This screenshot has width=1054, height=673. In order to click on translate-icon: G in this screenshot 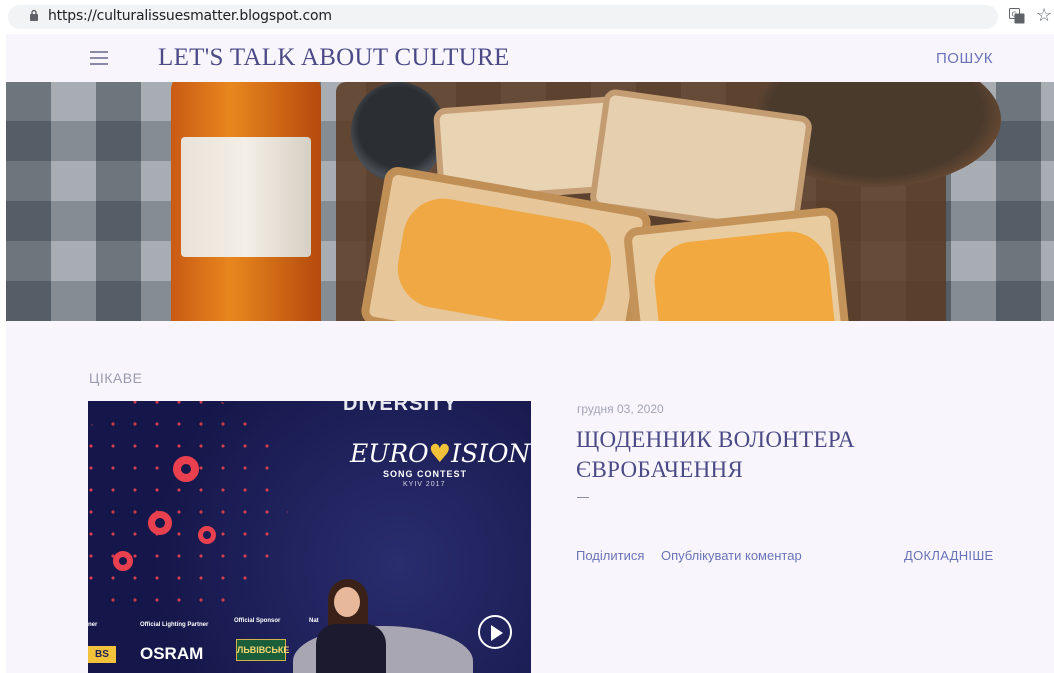, I will do `click(1017, 16)`.